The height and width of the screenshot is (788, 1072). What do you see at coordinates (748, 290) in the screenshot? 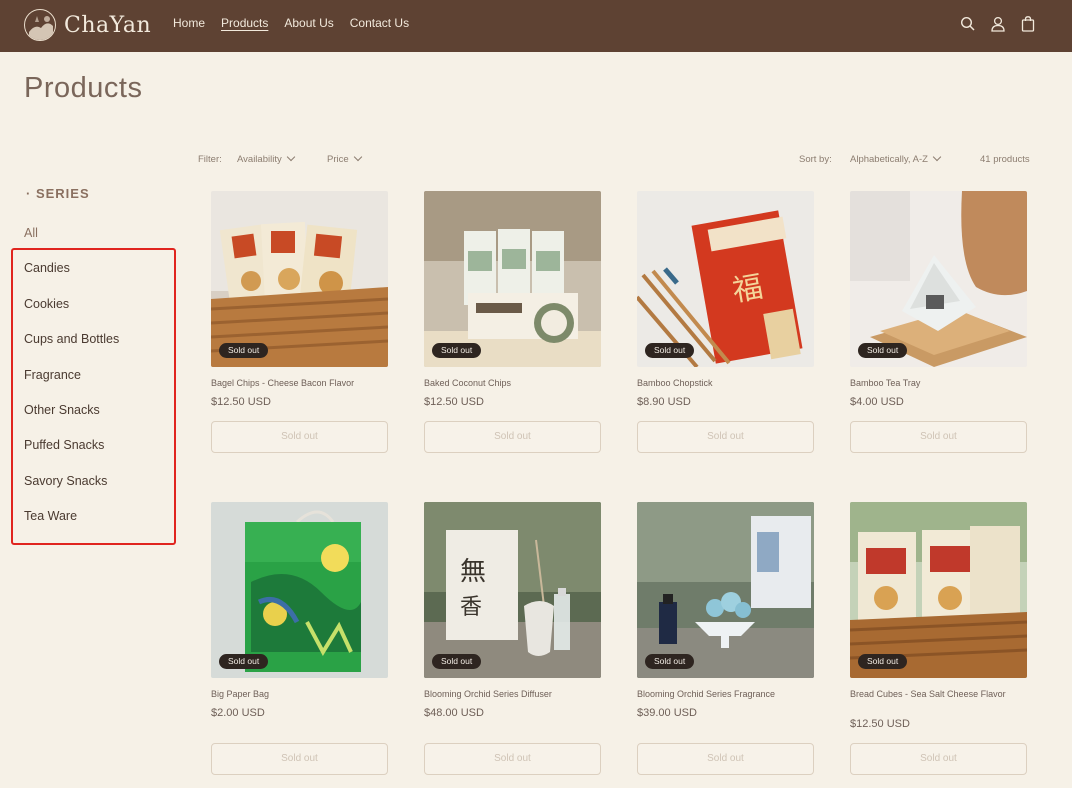
I see `svg-text: 福` at bounding box center [748, 290].